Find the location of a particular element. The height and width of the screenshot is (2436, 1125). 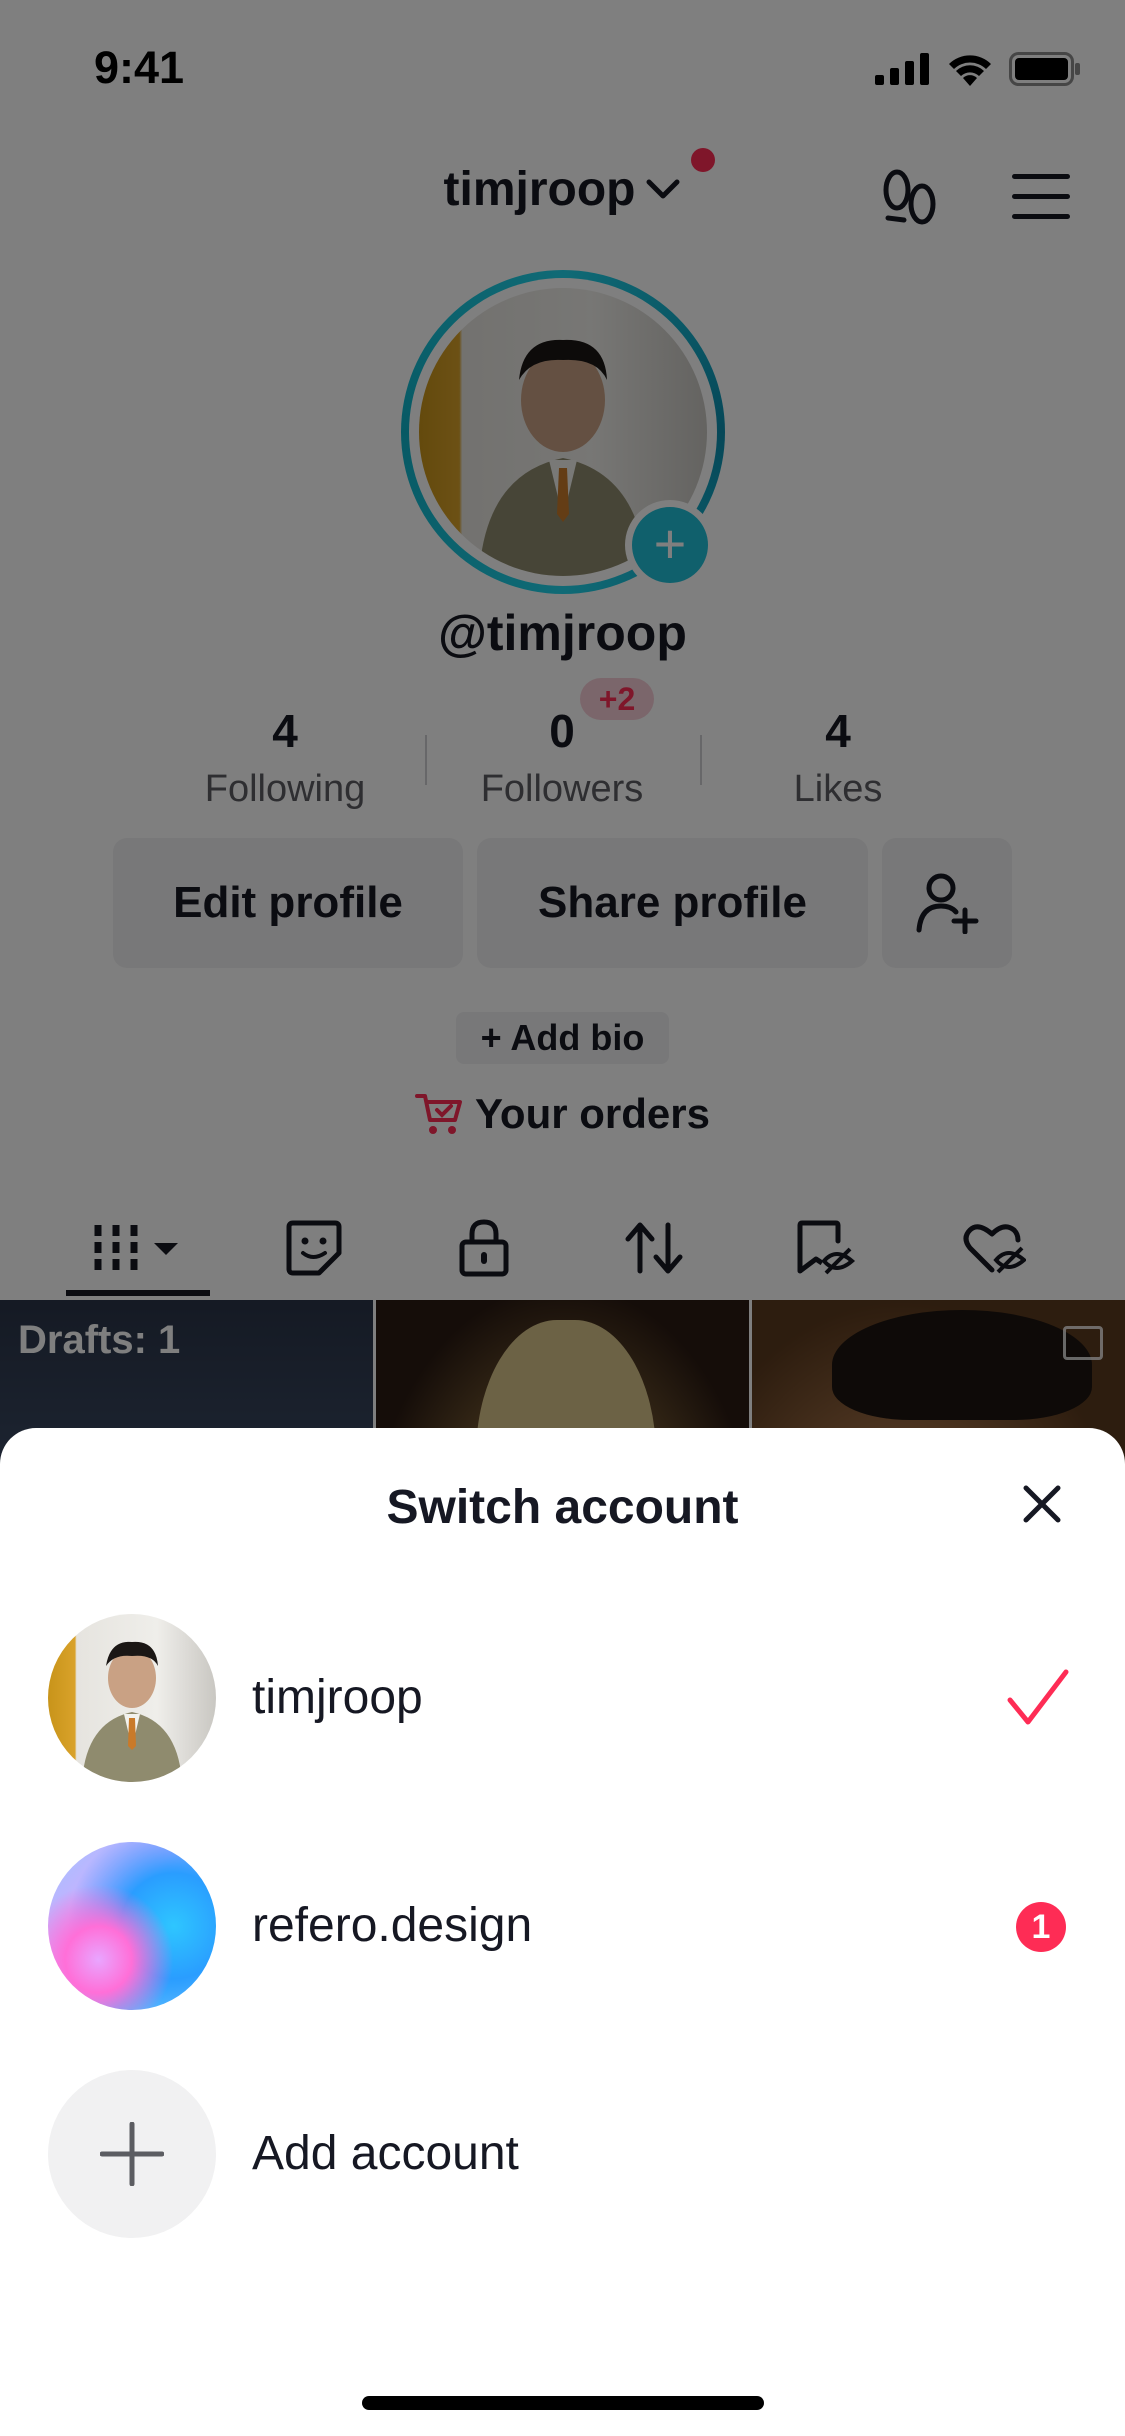

plus-icon is located at coordinates (132, 2154).